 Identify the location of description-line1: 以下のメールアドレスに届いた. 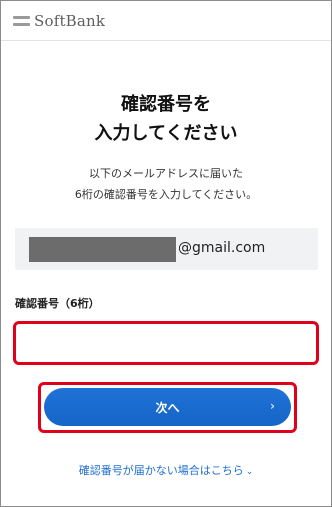
(166, 173).